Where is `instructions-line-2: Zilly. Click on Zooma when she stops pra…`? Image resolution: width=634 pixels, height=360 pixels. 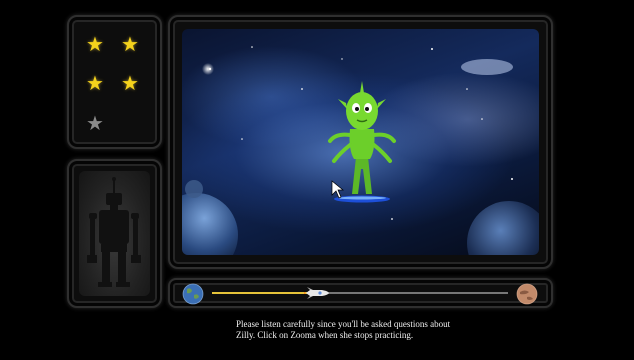
instructions-line-2: Zilly. Click on Zooma when she stops pra… is located at coordinates (325, 335).